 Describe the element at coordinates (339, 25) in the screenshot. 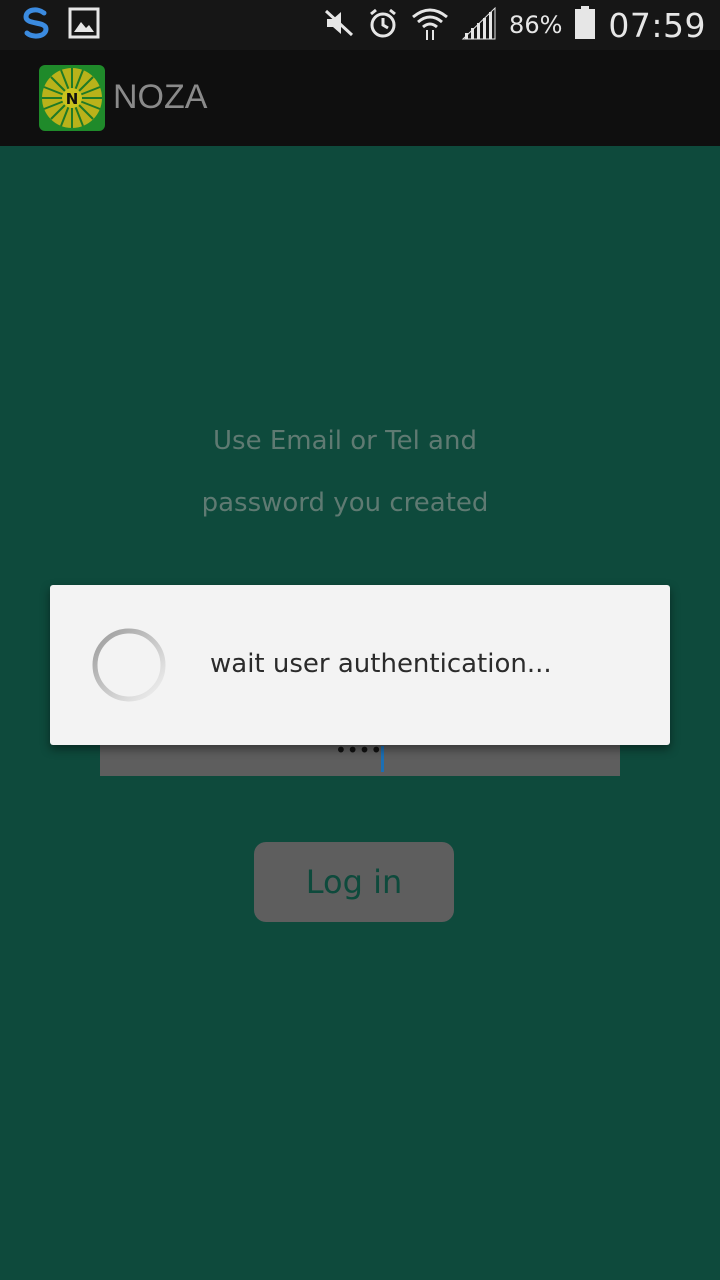

I see `mute-icon` at that location.